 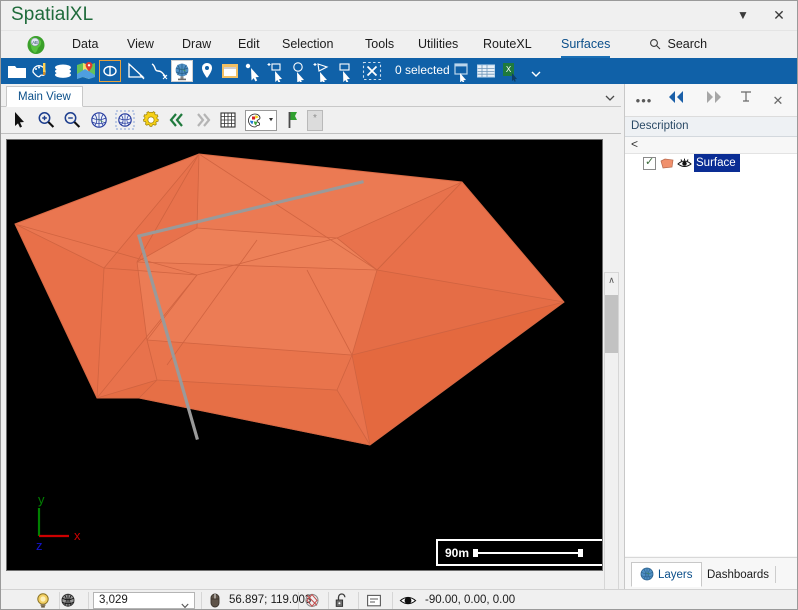 What do you see at coordinates (60, 523) in the screenshot?
I see `axis-indicator: y x z` at bounding box center [60, 523].